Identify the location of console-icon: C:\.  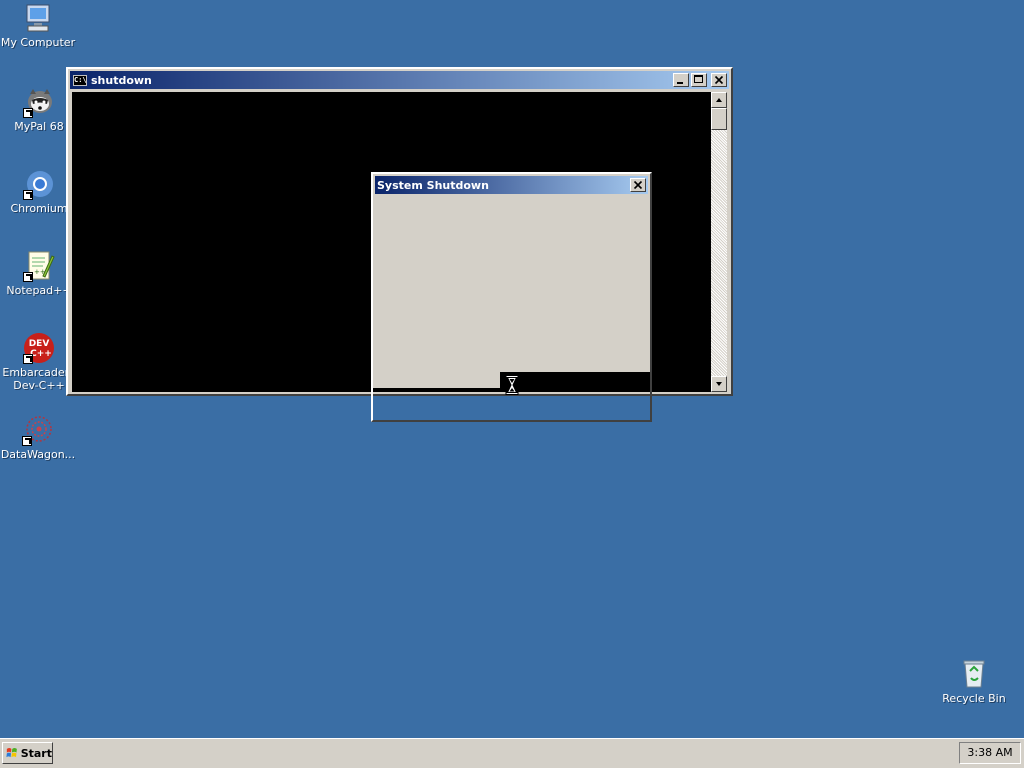
(80, 80).